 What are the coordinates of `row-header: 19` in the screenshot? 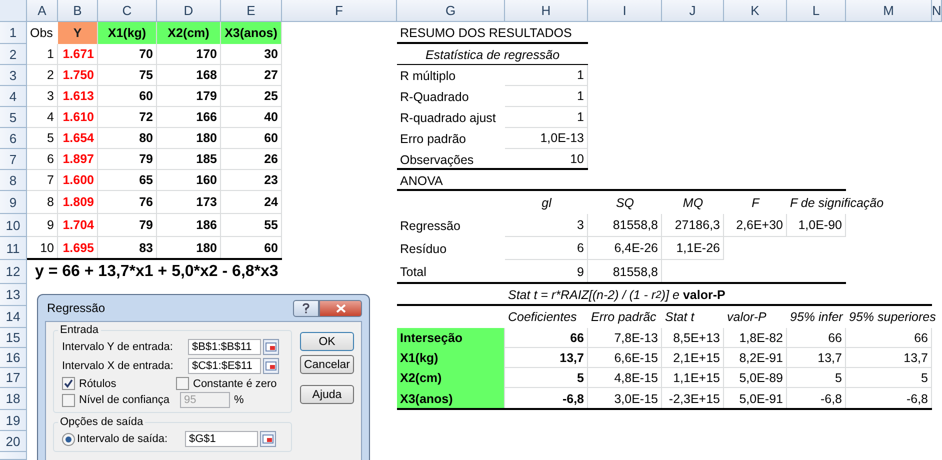 It's located at (13, 420).